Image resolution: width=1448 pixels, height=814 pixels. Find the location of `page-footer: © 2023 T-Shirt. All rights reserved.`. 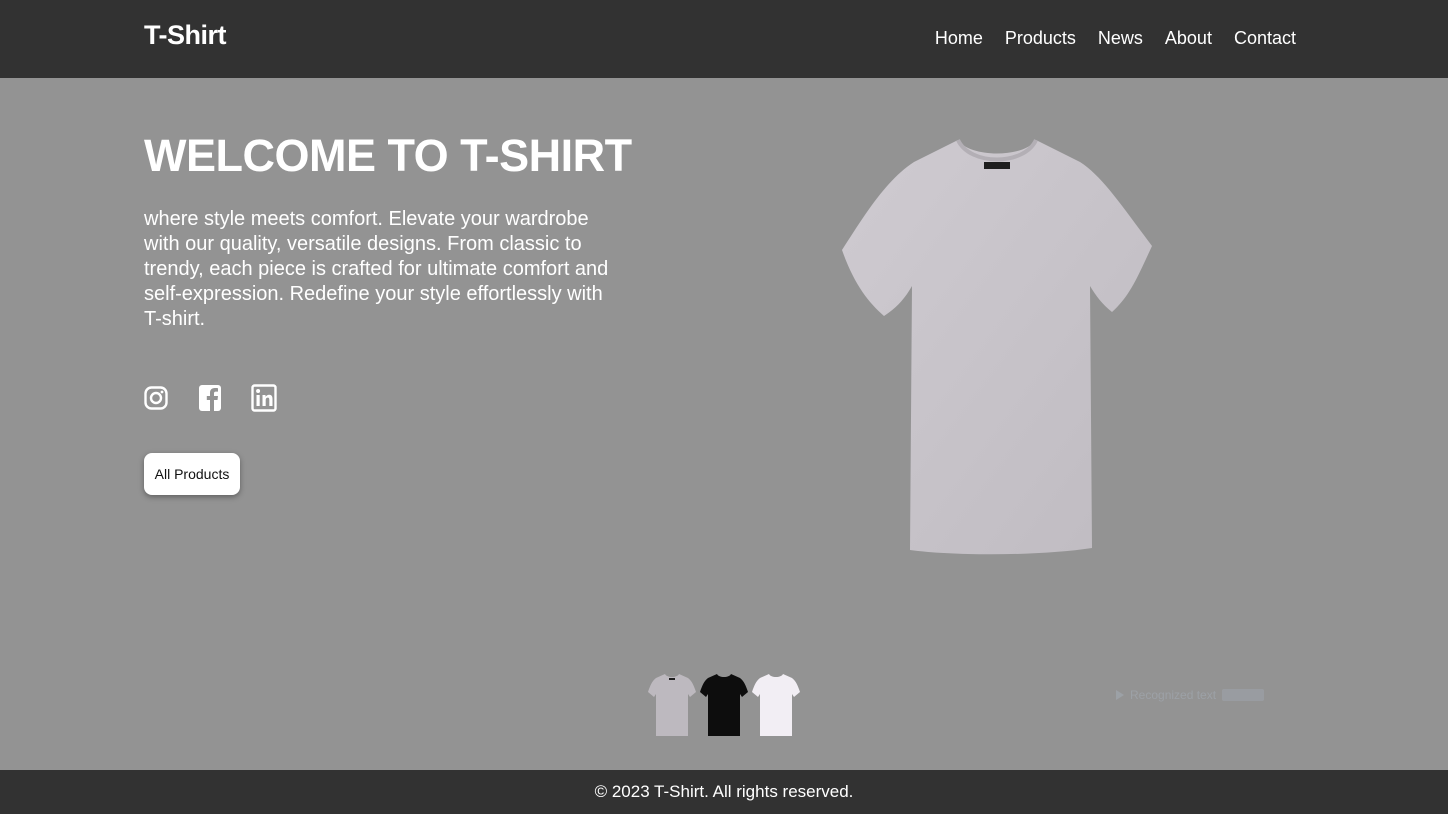

page-footer: © 2023 T-Shirt. All rights reserved. is located at coordinates (724, 792).